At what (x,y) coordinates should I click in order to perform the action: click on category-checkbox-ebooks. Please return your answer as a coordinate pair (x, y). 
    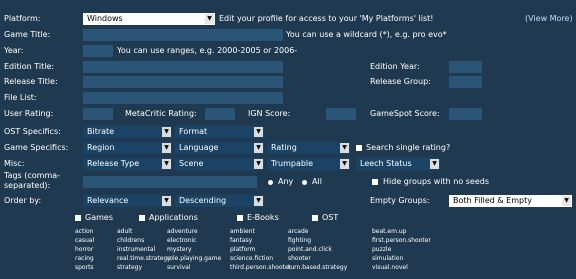
    Looking at the image, I should click on (240, 218).